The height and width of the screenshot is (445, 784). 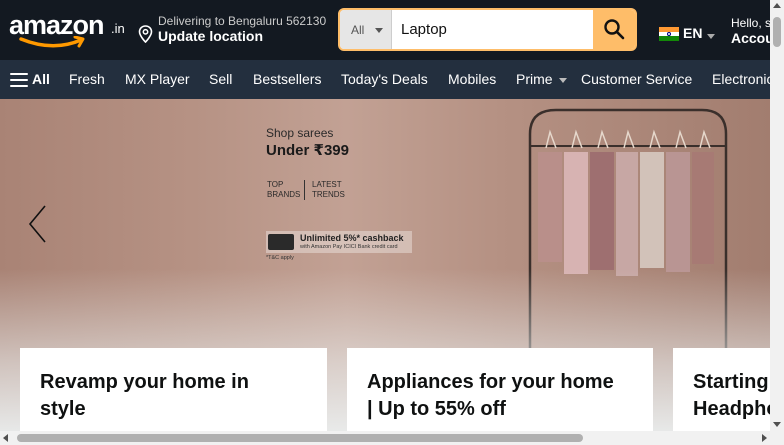 What do you see at coordinates (472, 79) in the screenshot?
I see `nav-item-mobiles: Mobiles` at bounding box center [472, 79].